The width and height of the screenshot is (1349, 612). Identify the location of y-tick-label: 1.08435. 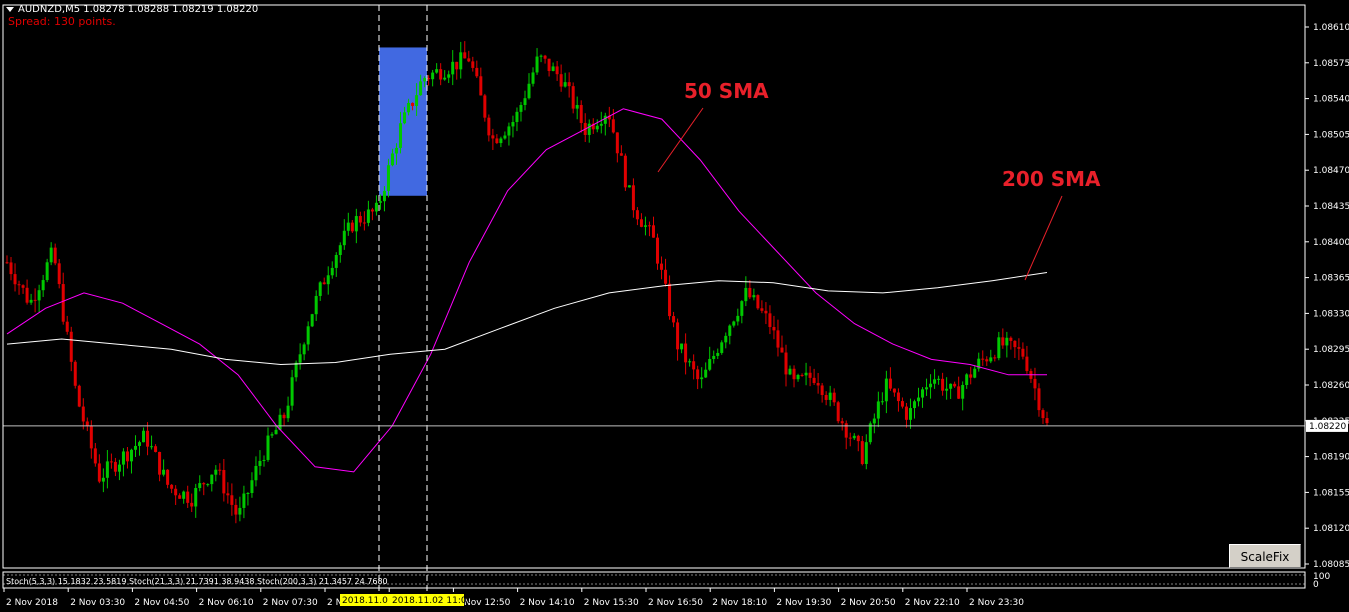
(1331, 207).